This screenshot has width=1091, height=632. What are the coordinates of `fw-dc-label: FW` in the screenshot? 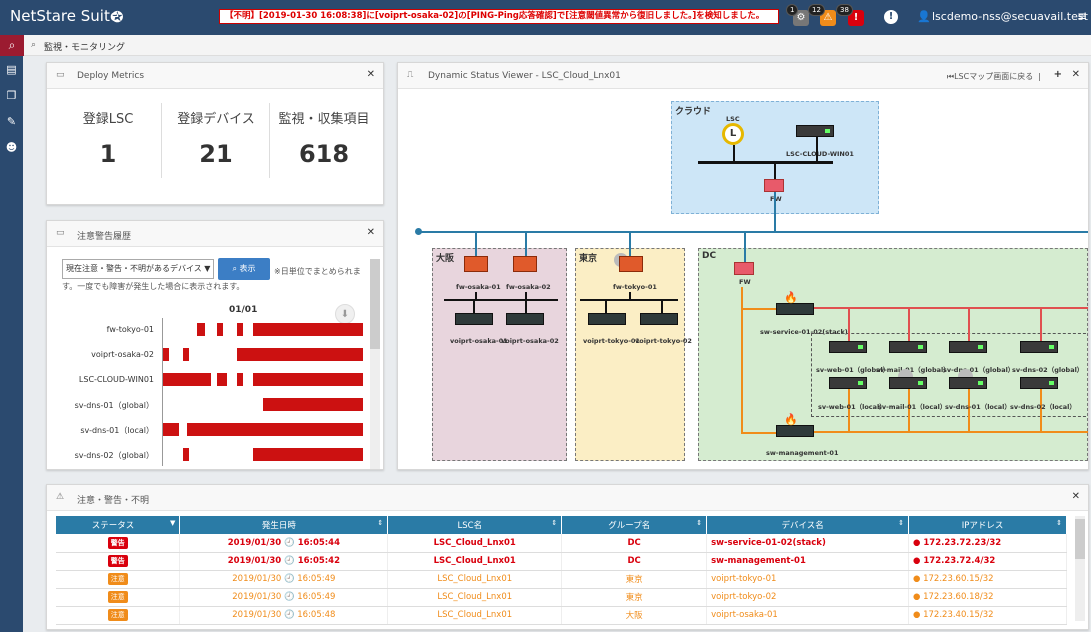 It's located at (745, 282).